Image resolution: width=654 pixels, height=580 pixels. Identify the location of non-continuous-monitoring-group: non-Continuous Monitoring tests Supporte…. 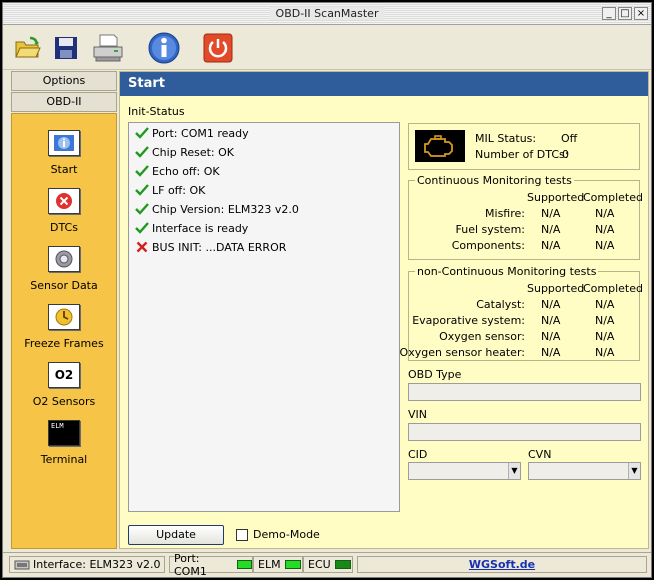
(521, 313).